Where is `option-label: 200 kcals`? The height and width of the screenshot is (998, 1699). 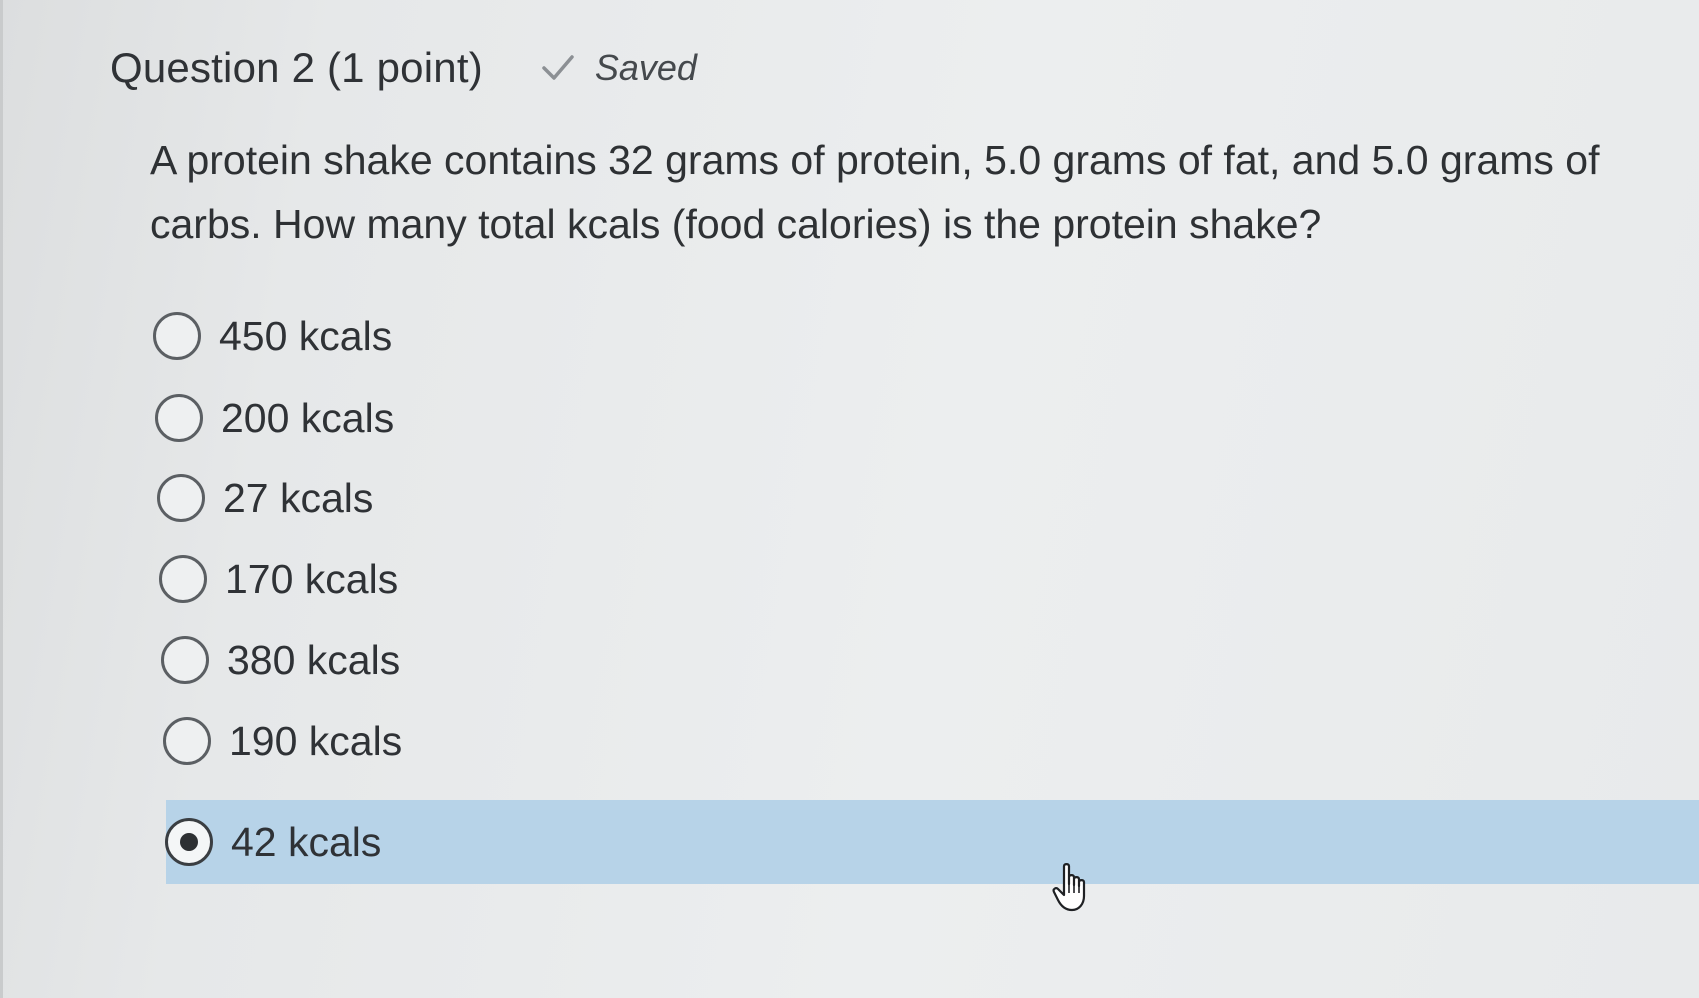 option-label: 200 kcals is located at coordinates (308, 417).